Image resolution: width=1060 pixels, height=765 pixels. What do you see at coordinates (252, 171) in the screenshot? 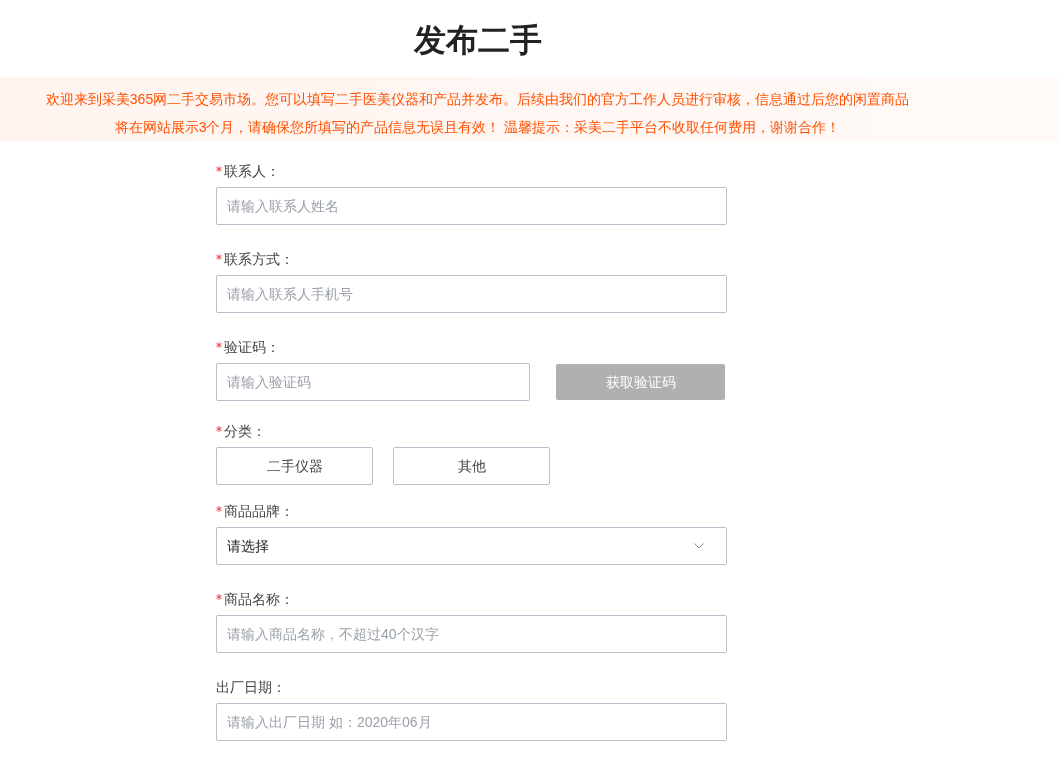
I see `field-label: 联系人：` at bounding box center [252, 171].